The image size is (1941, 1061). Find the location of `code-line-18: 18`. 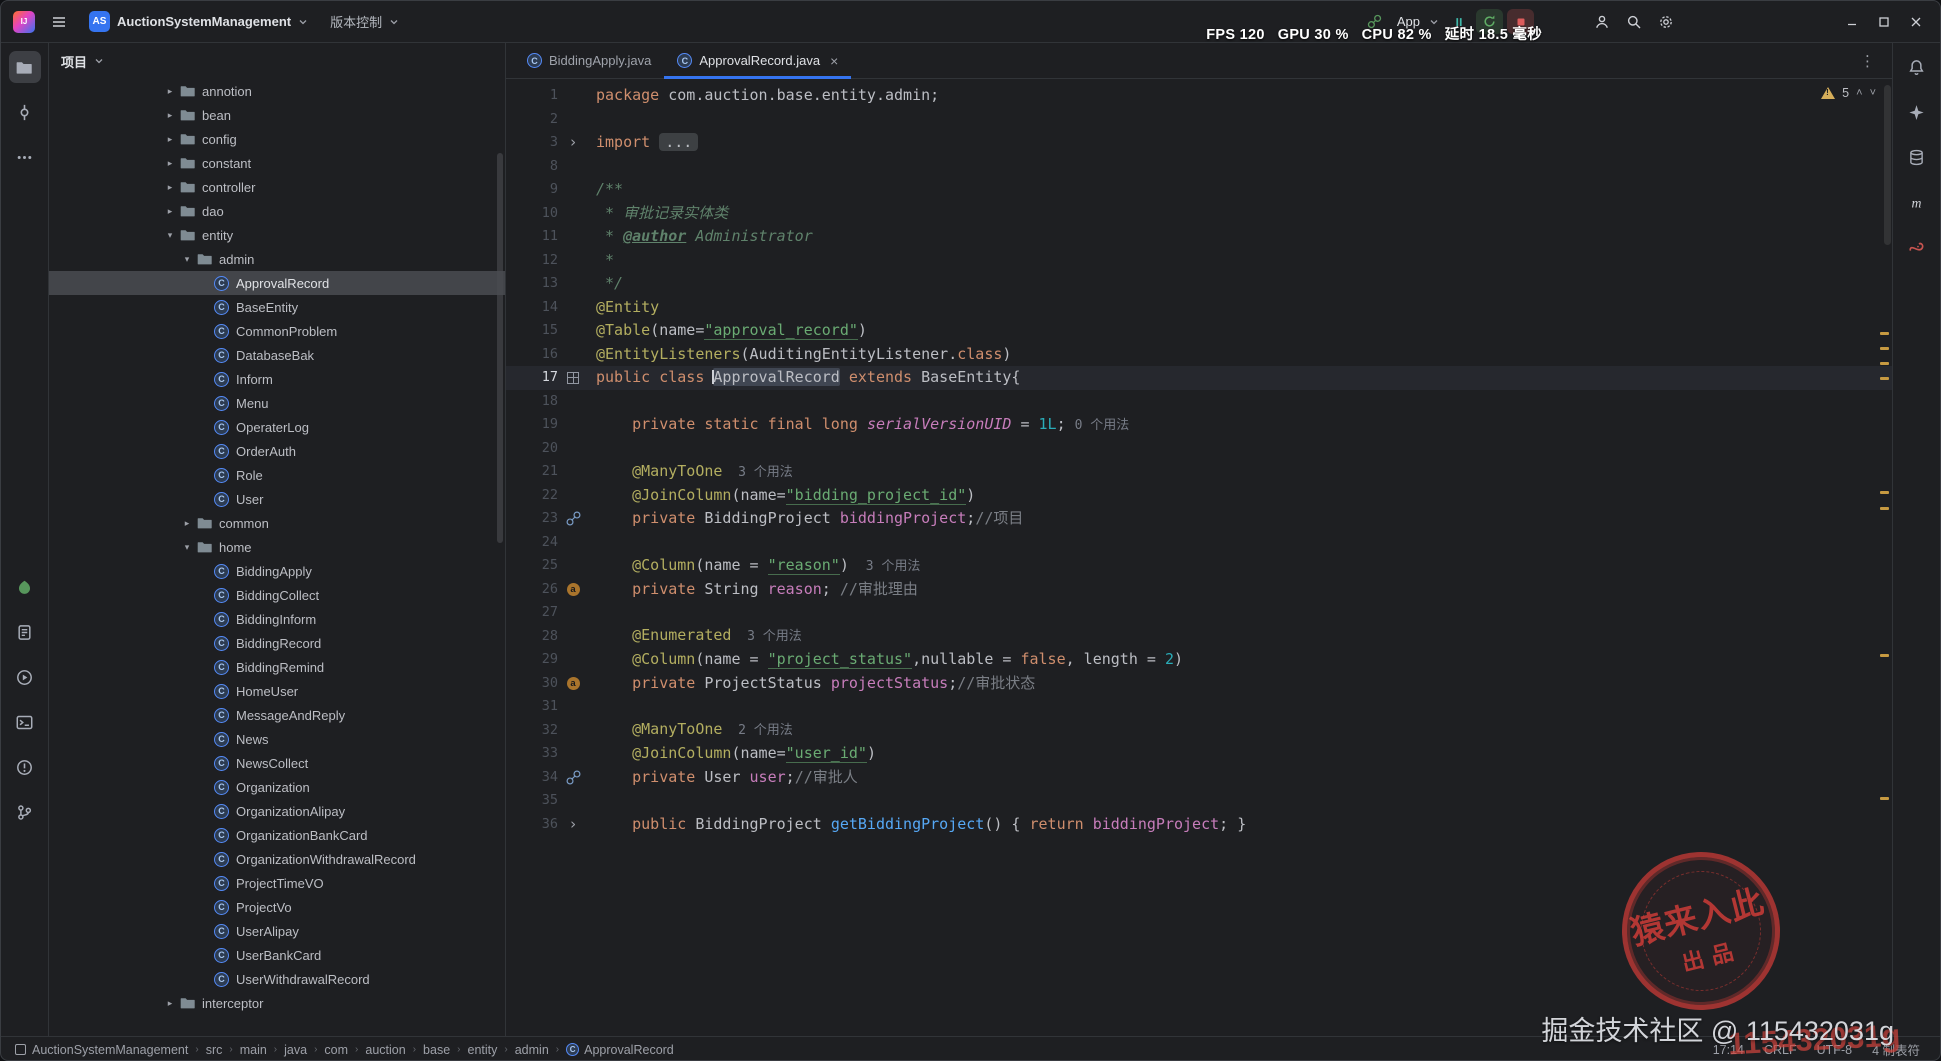

code-line-18: 18 is located at coordinates (1199, 402).